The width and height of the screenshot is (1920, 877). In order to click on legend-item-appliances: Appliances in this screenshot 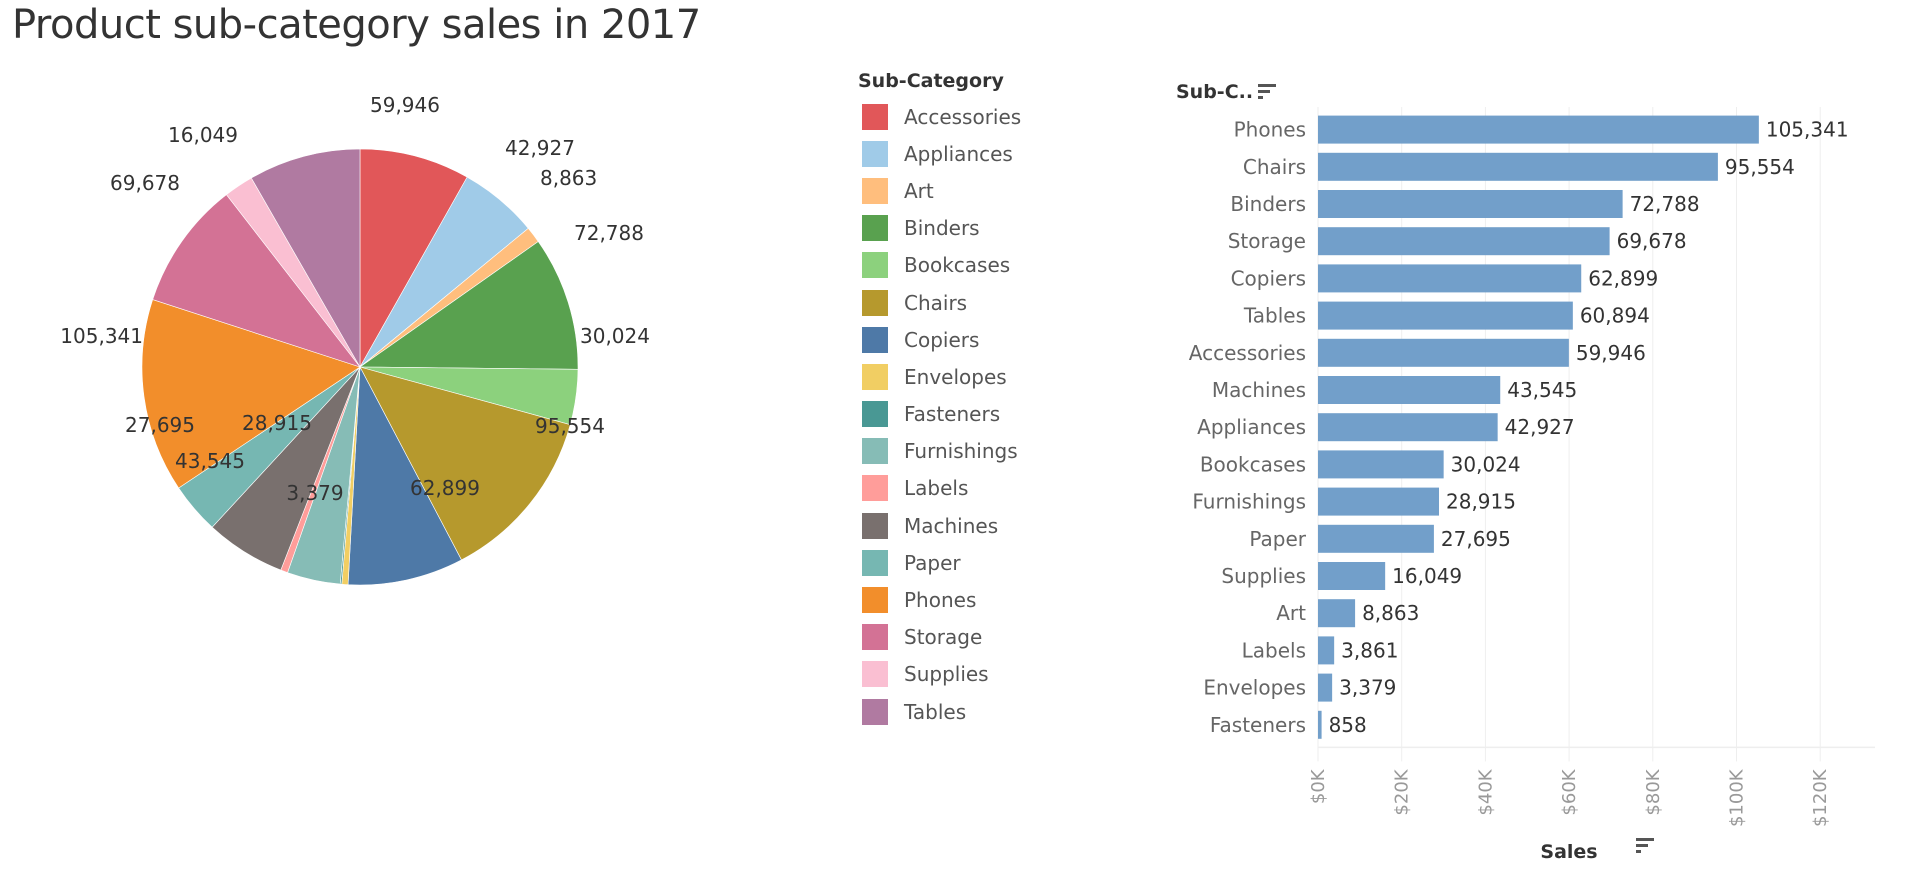, I will do `click(939, 153)`.